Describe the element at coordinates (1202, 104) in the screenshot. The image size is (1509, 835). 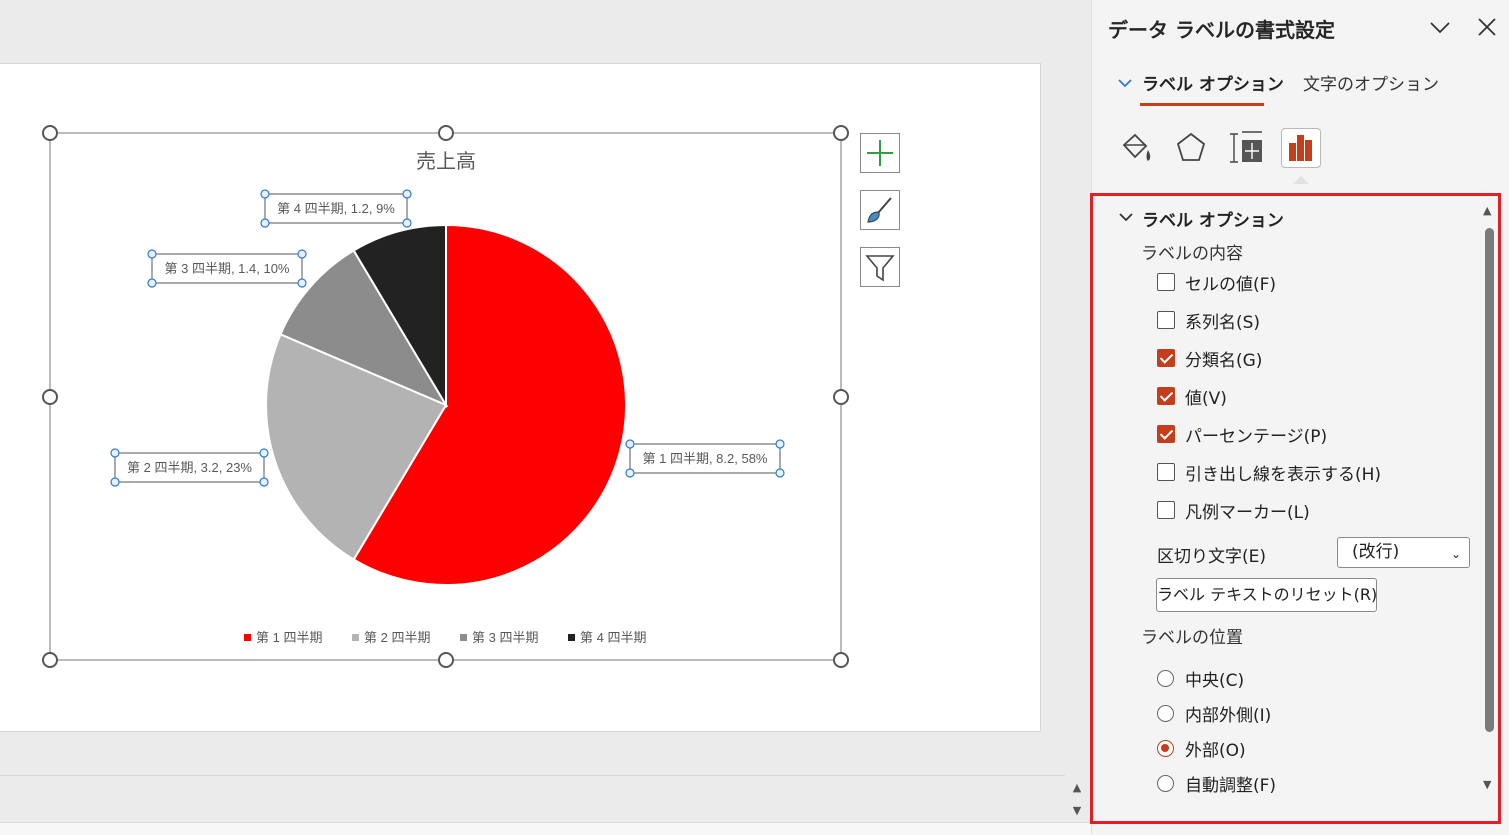
I see `active-tab-indicator` at that location.